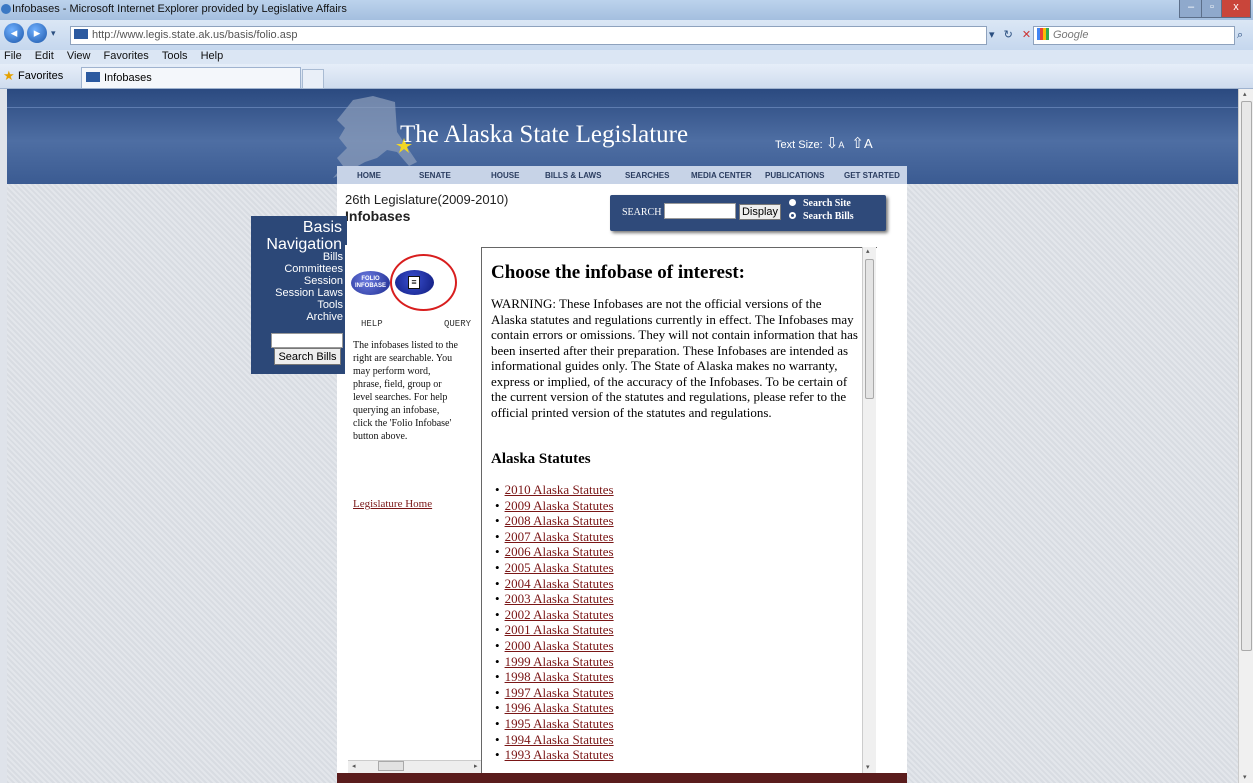 This screenshot has width=1253, height=783. I want to click on statute-link: 1997 Alaska Statutes, so click(559, 692).